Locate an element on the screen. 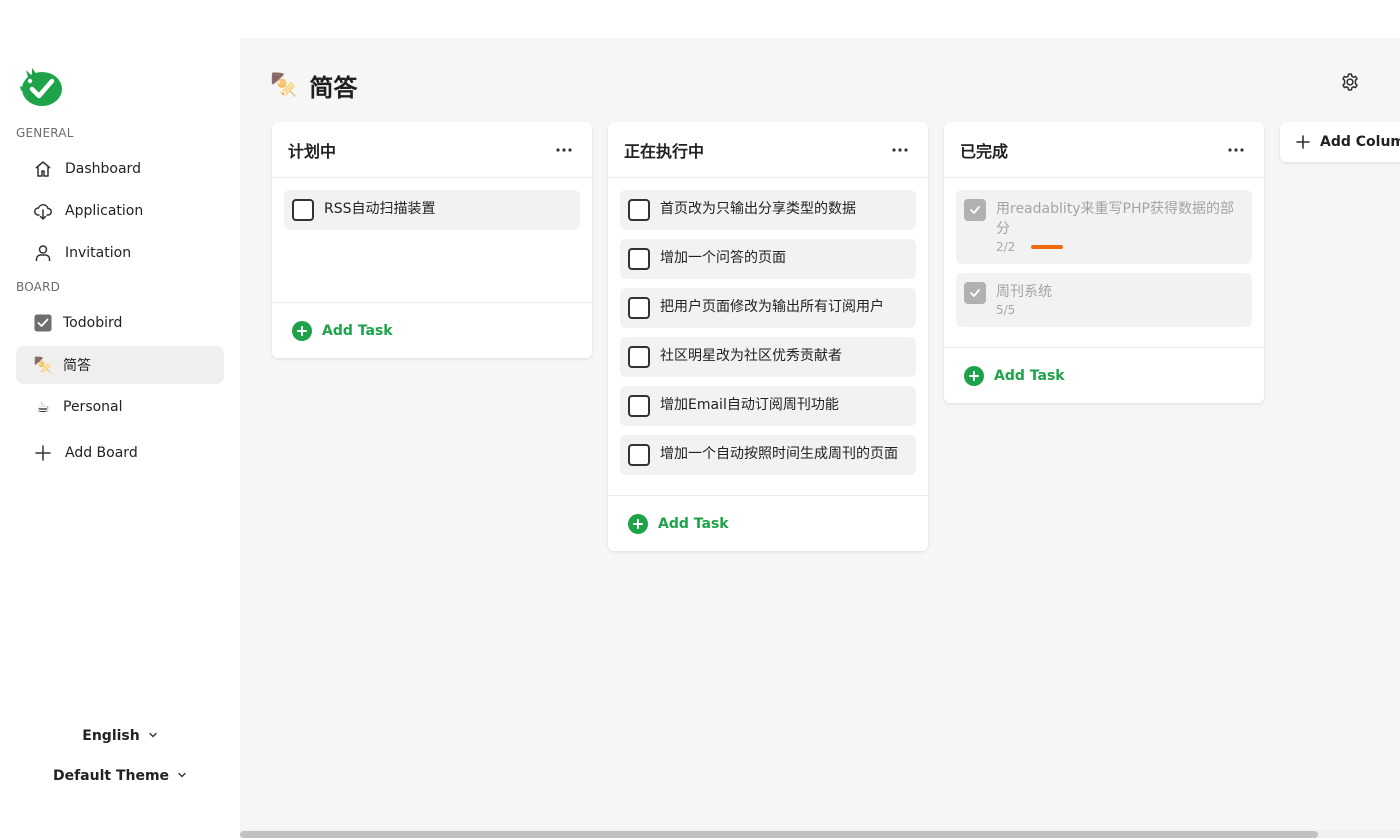 Image resolution: width=1400 pixels, height=838 pixels. column-title: 已完成 is located at coordinates (984, 151).